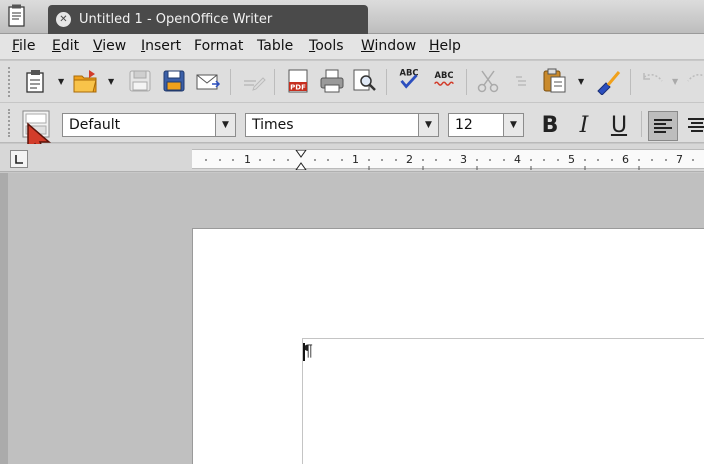 The image size is (704, 464). What do you see at coordinates (584, 126) in the screenshot?
I see `italic-button: I` at bounding box center [584, 126].